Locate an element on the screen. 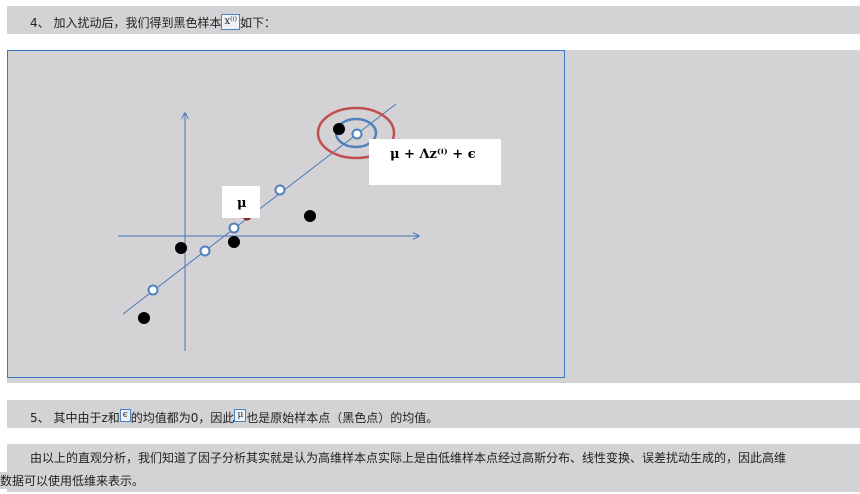 This screenshot has width=860, height=494. step-4-suffix: 如下： is located at coordinates (258, 23).